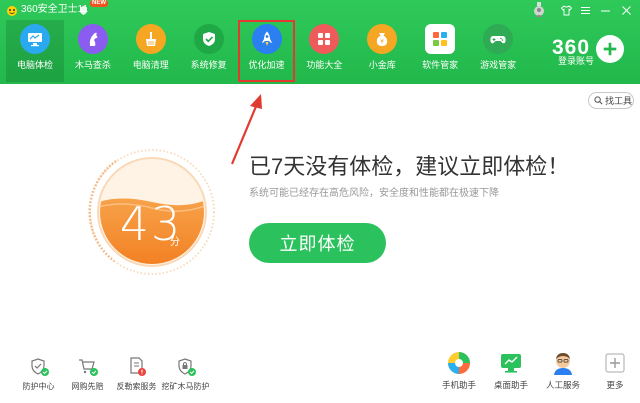 This screenshot has width=640, height=403. I want to click on nav-item-optimize-speedup: 优化加速, so click(266, 51).